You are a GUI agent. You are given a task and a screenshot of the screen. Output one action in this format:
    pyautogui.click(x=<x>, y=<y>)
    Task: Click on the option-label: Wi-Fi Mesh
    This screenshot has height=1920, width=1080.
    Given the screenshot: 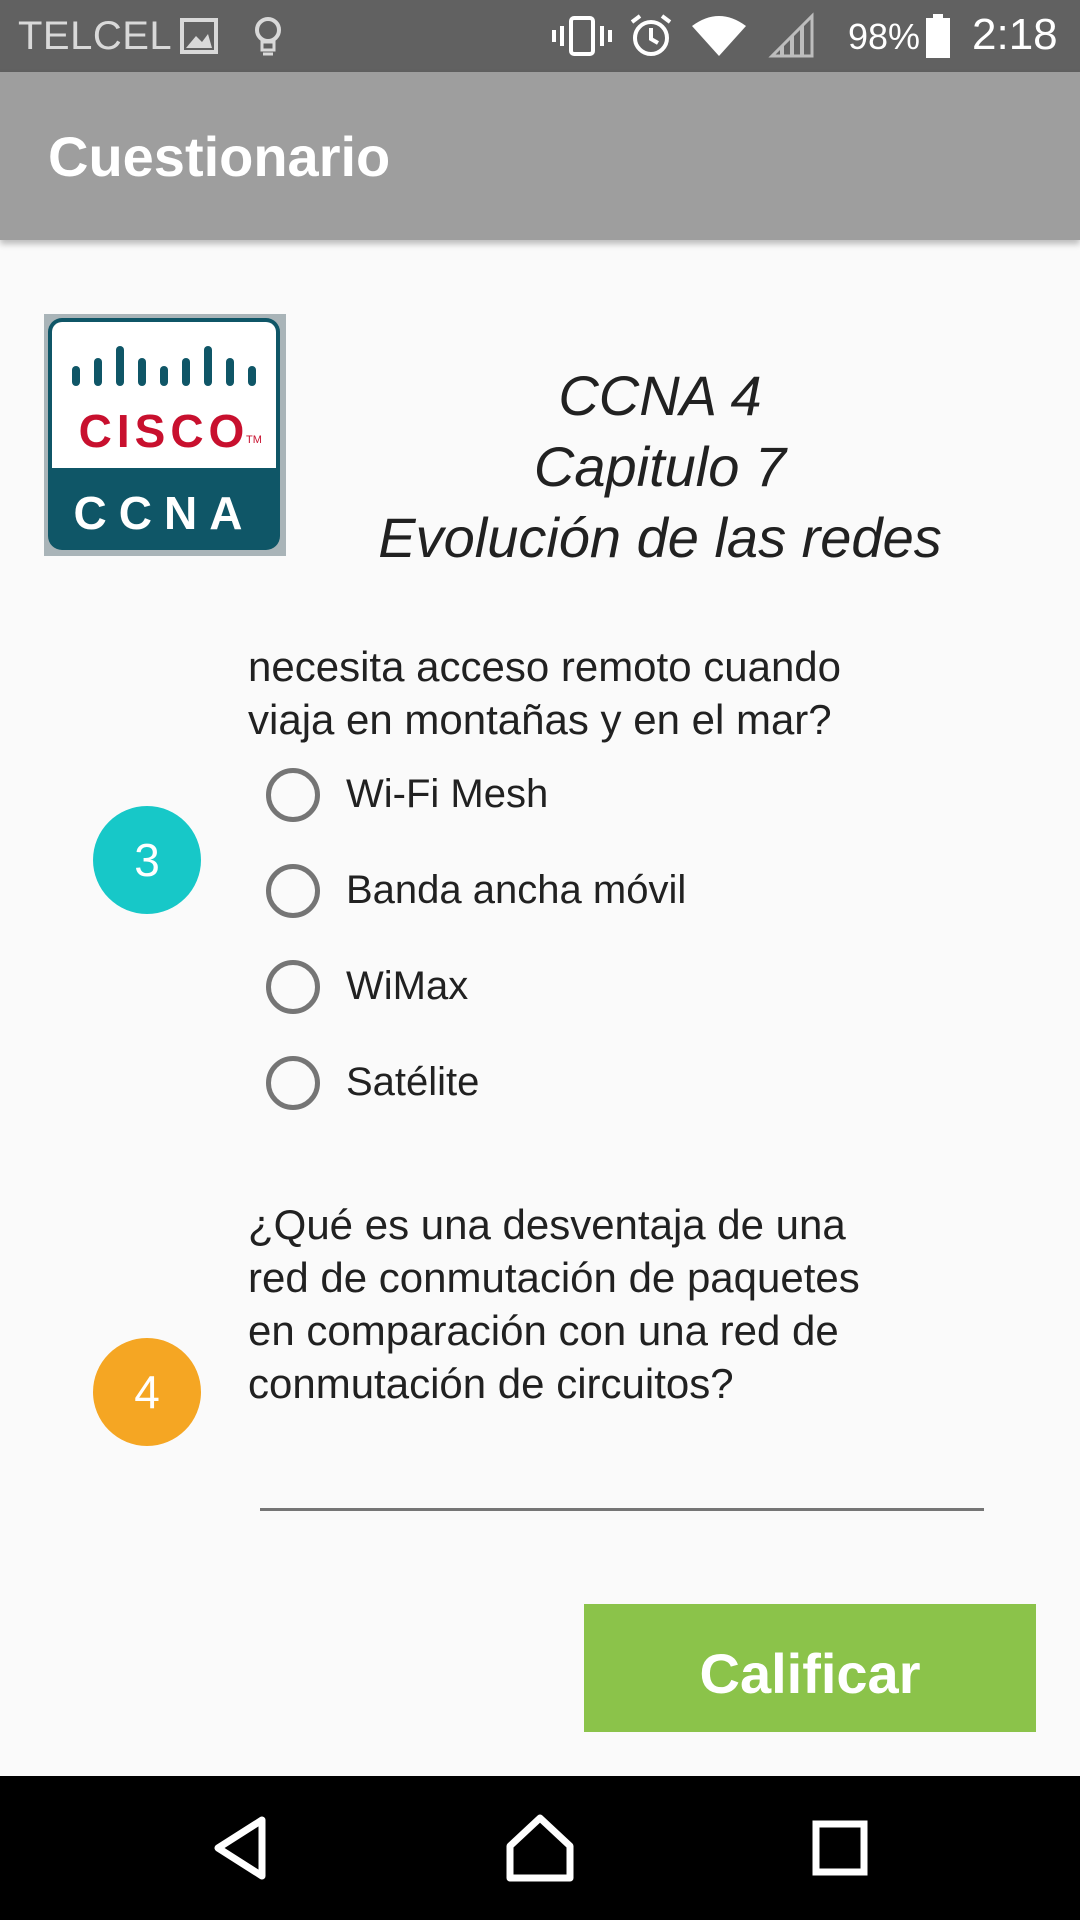 What is the action you would take?
    pyautogui.click(x=447, y=794)
    